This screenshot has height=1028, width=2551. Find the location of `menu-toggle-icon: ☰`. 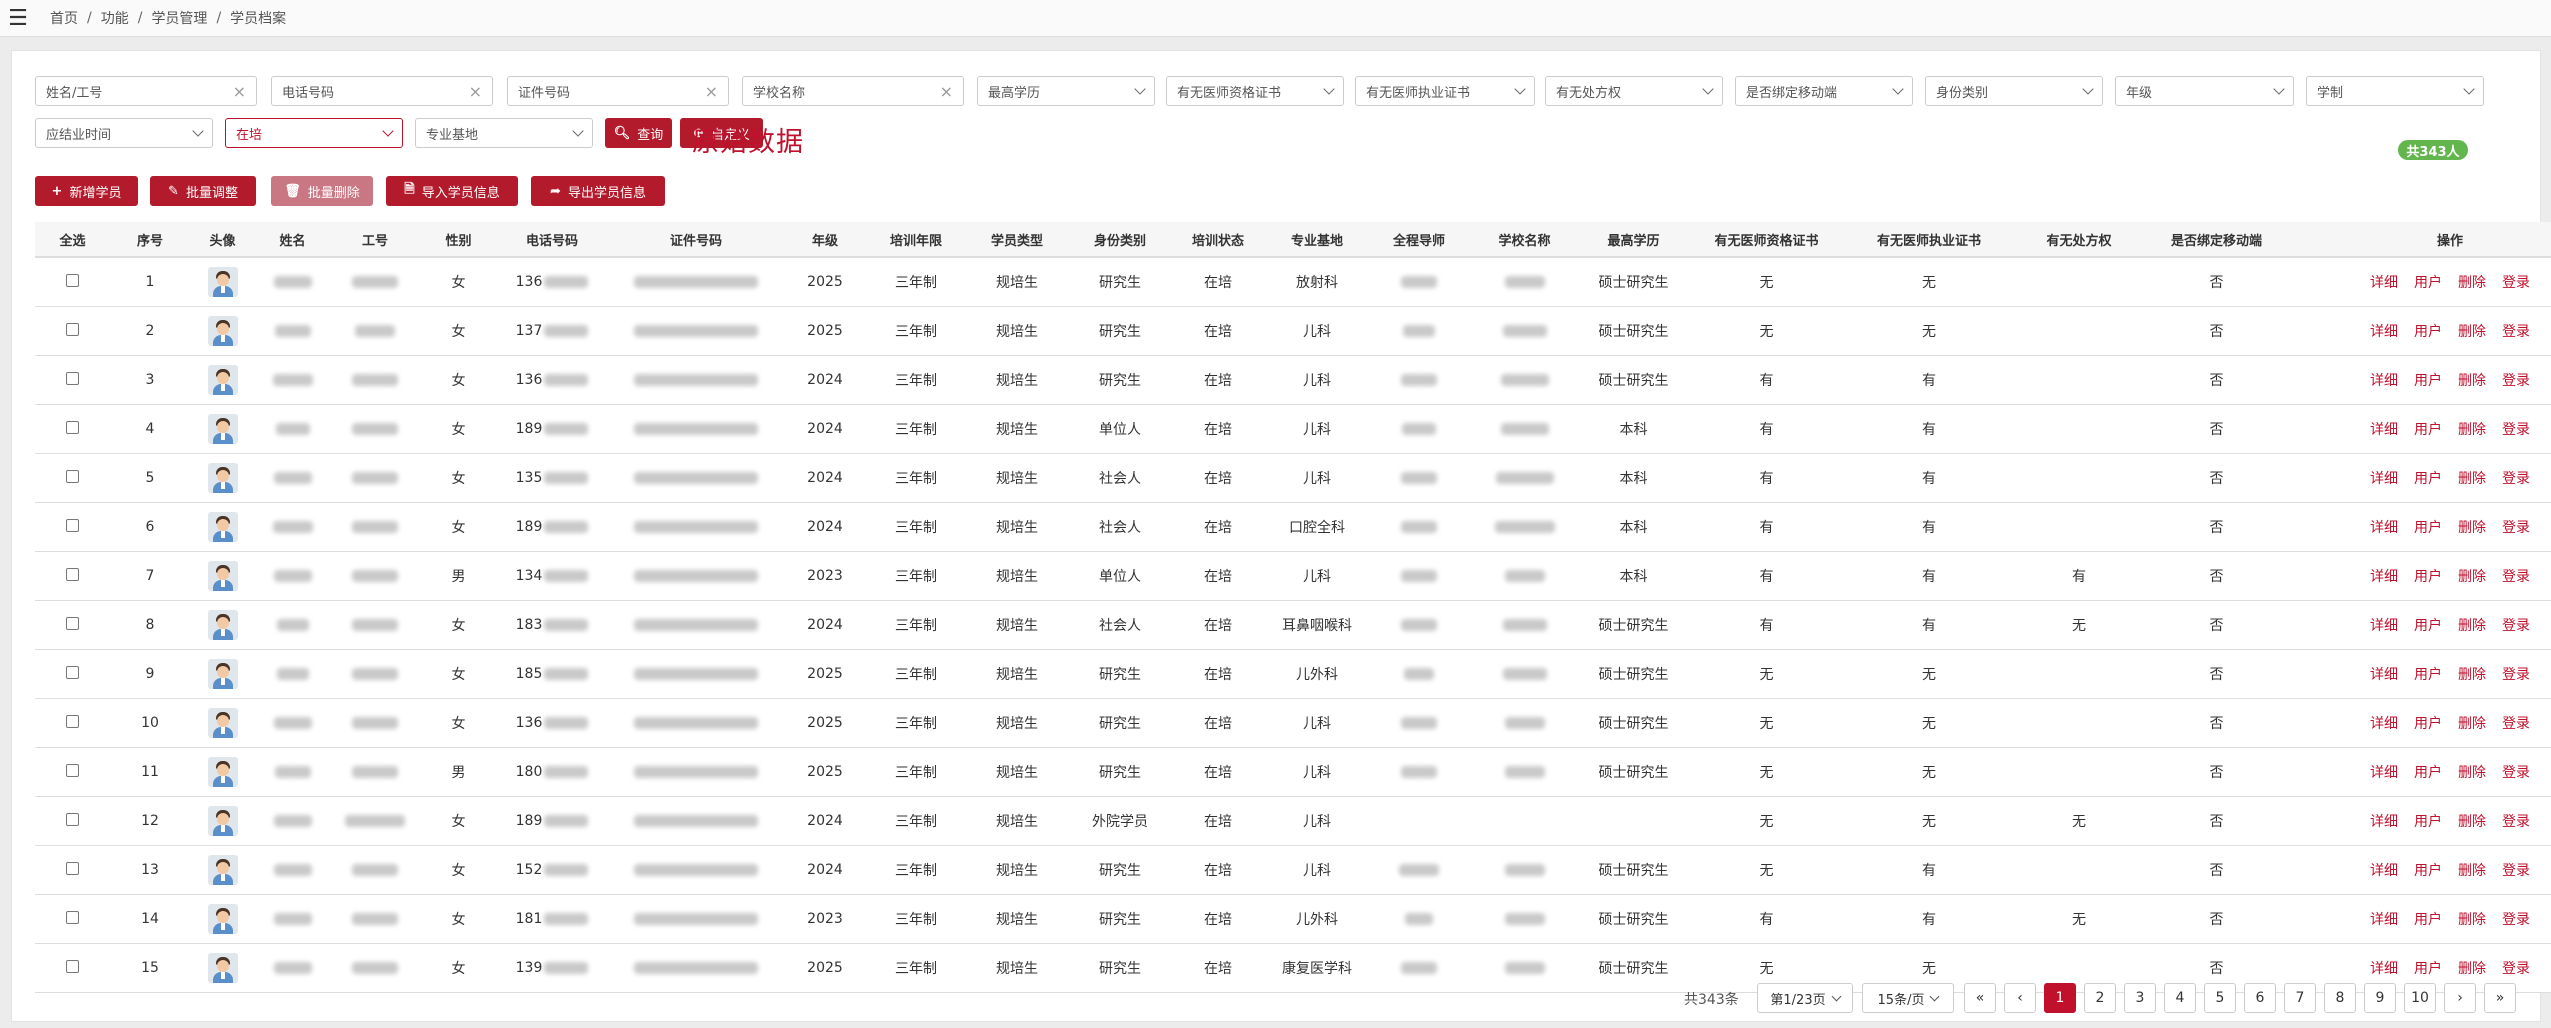

menu-toggle-icon: ☰ is located at coordinates (18, 18).